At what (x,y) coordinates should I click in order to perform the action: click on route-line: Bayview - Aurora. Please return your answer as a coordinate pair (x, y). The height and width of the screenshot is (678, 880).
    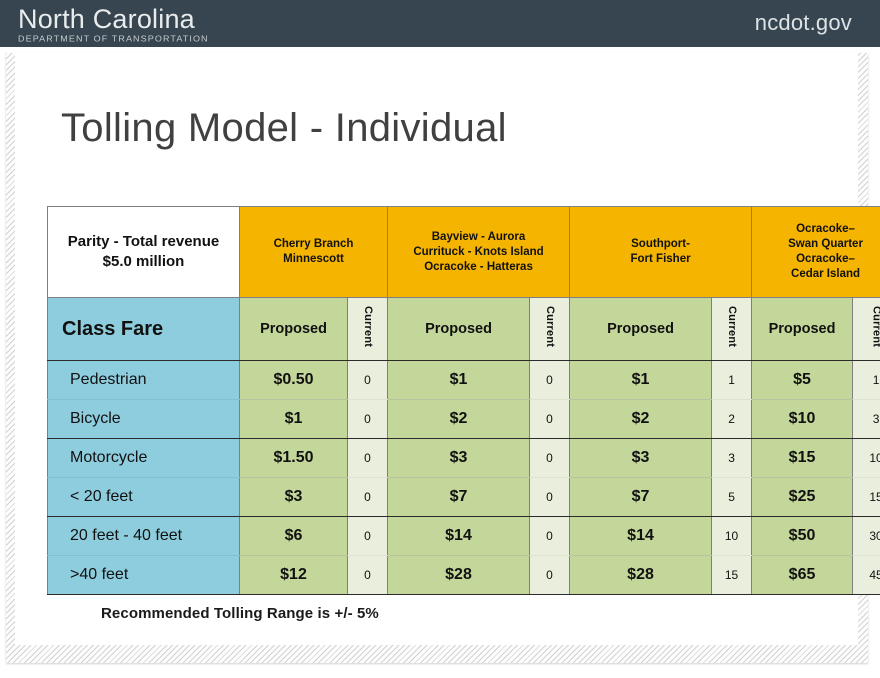
    Looking at the image, I should click on (478, 236).